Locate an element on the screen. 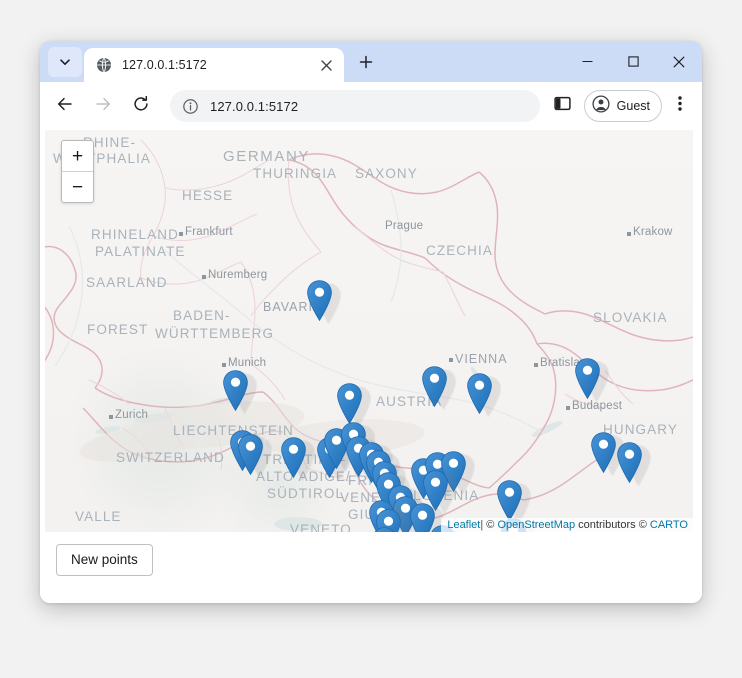 Image resolution: width=742 pixels, height=678 pixels. tab-search-button is located at coordinates (65, 62).